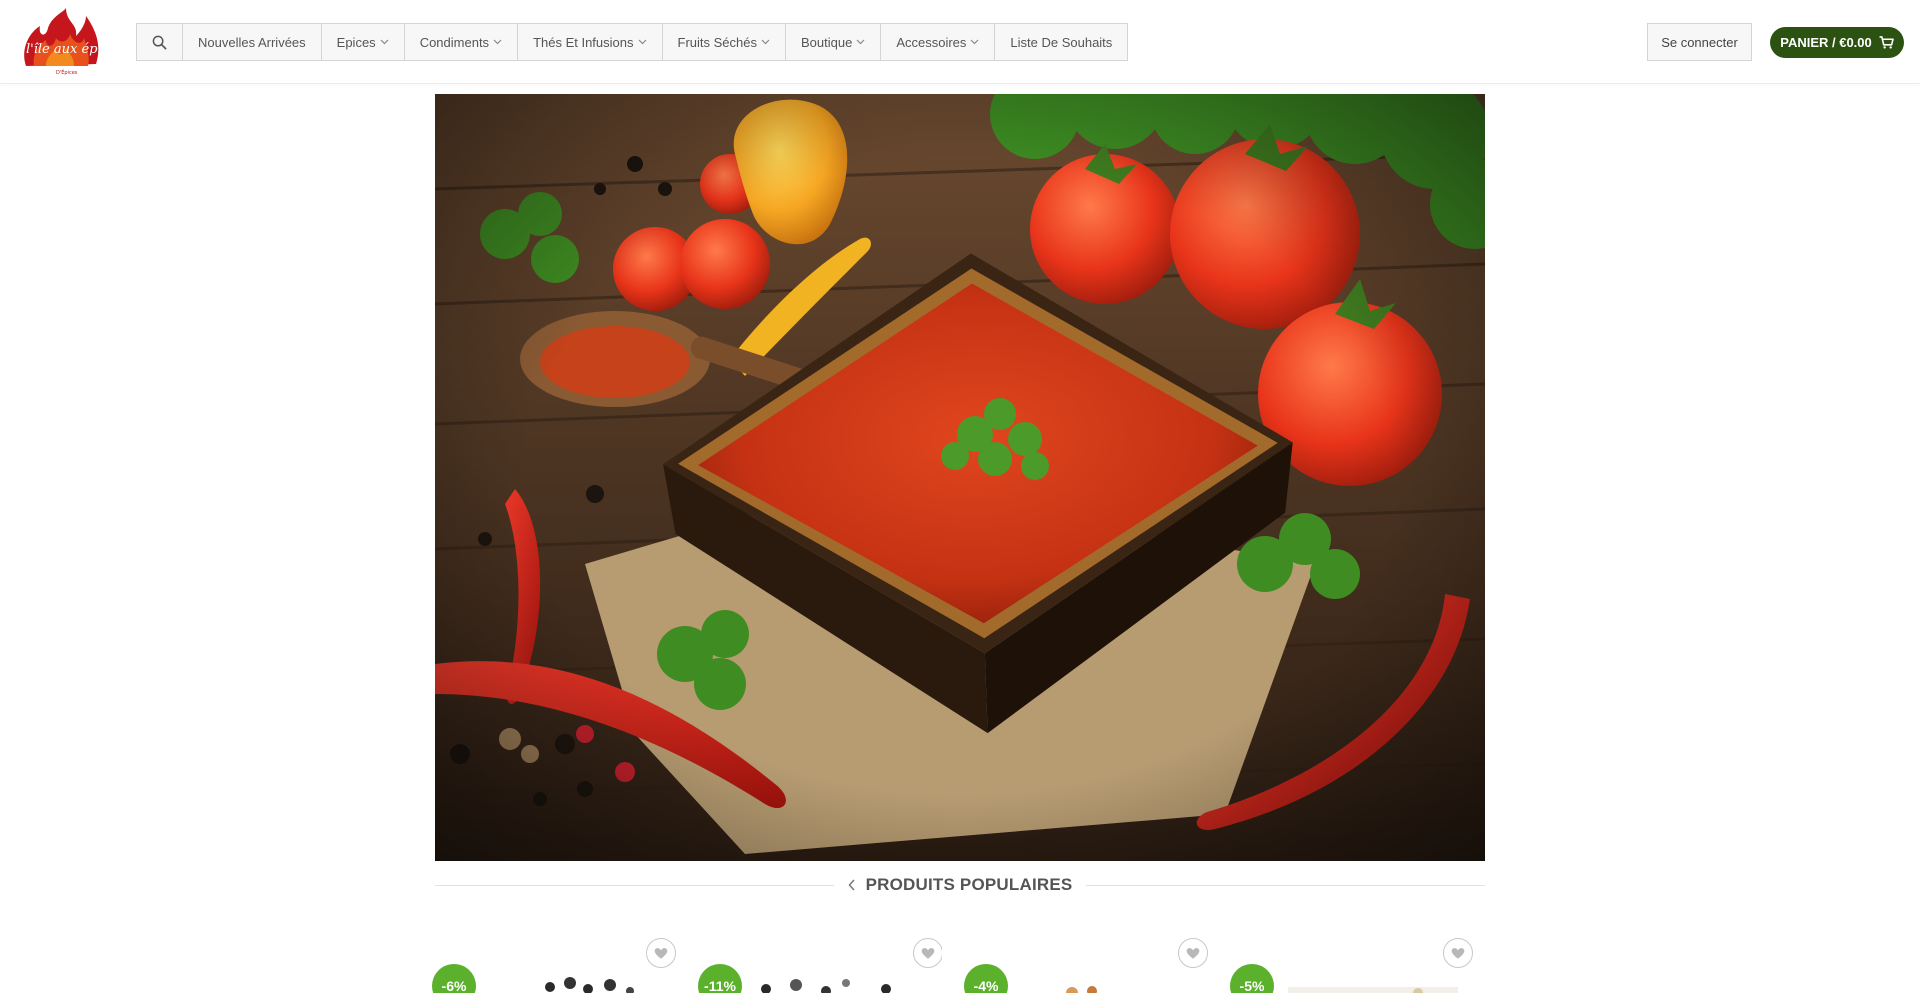  I want to click on nav-item-thes-et-infusions: Thés Et Infusions, so click(590, 42).